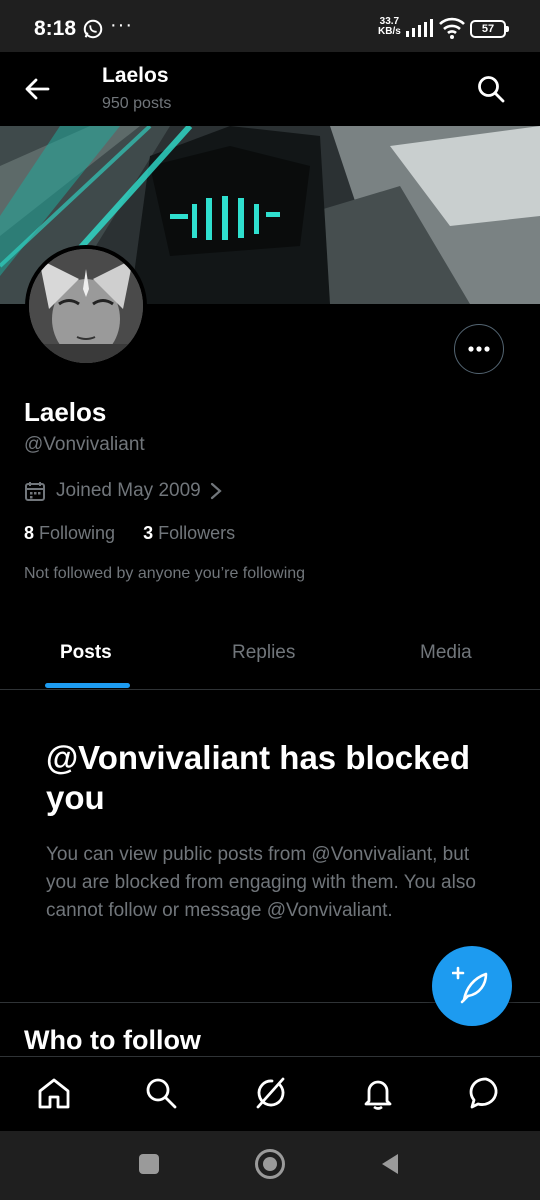 The height and width of the screenshot is (1200, 540). Describe the element at coordinates (263, 653) in the screenshot. I see `tab-replies: Replies` at that location.